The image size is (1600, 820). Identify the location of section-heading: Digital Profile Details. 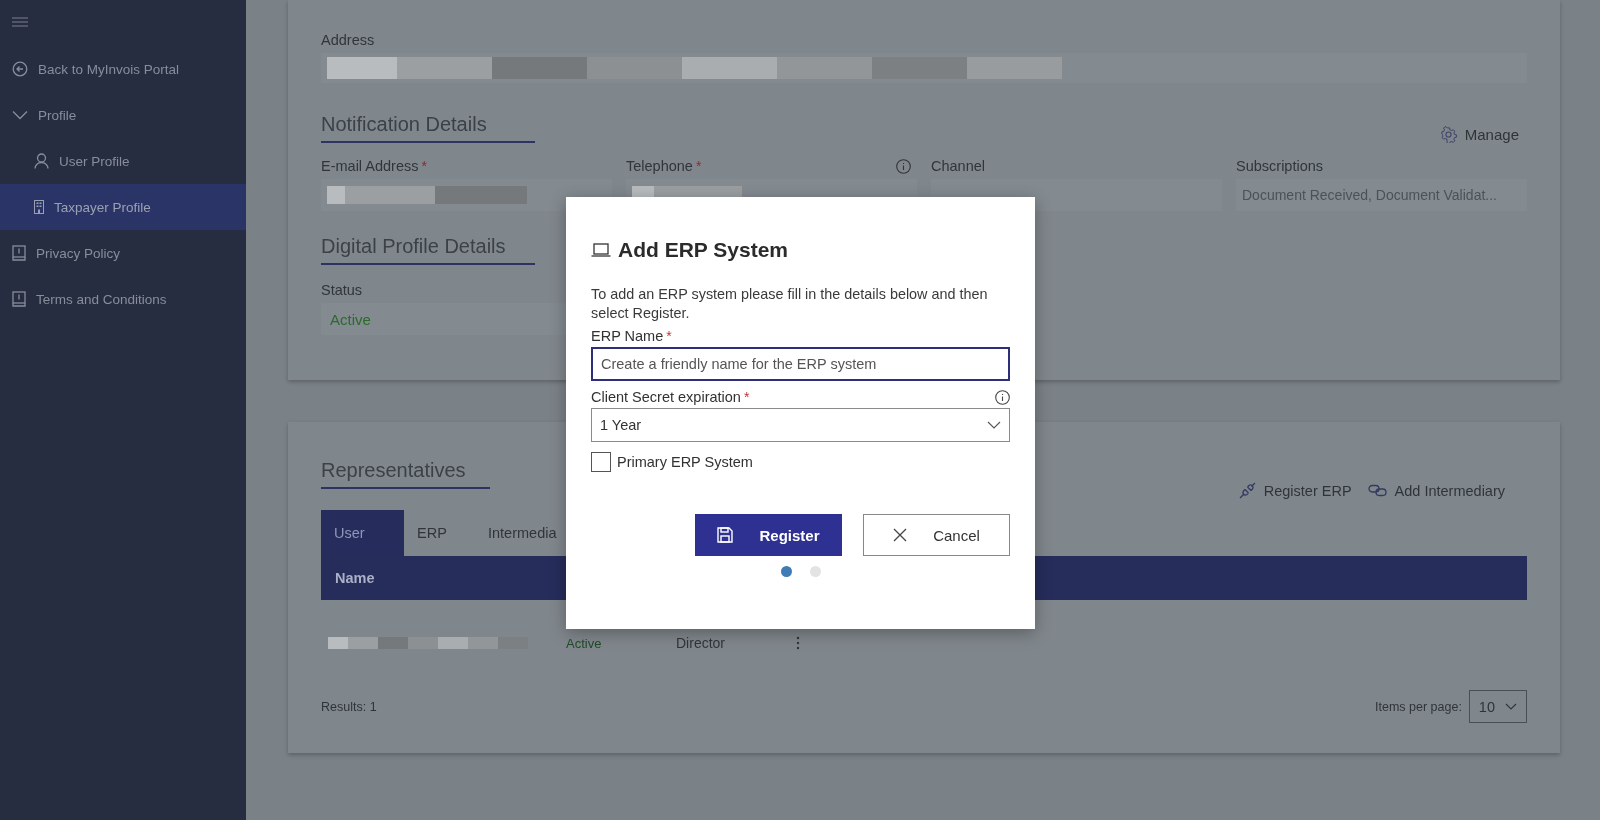
(428, 250).